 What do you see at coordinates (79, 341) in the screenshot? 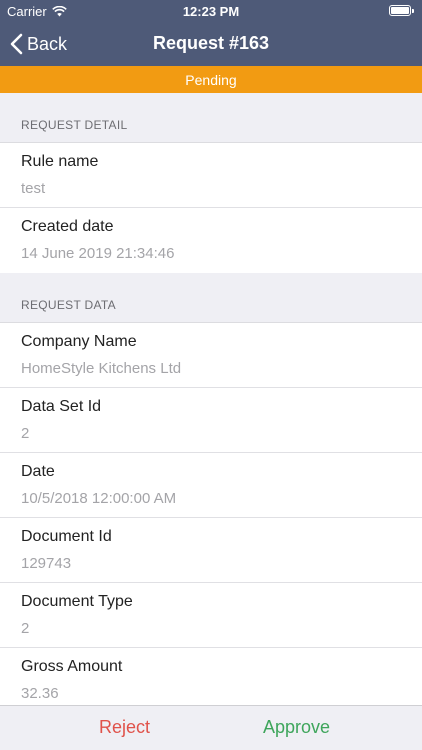
I see `field-label: Company Name` at bounding box center [79, 341].